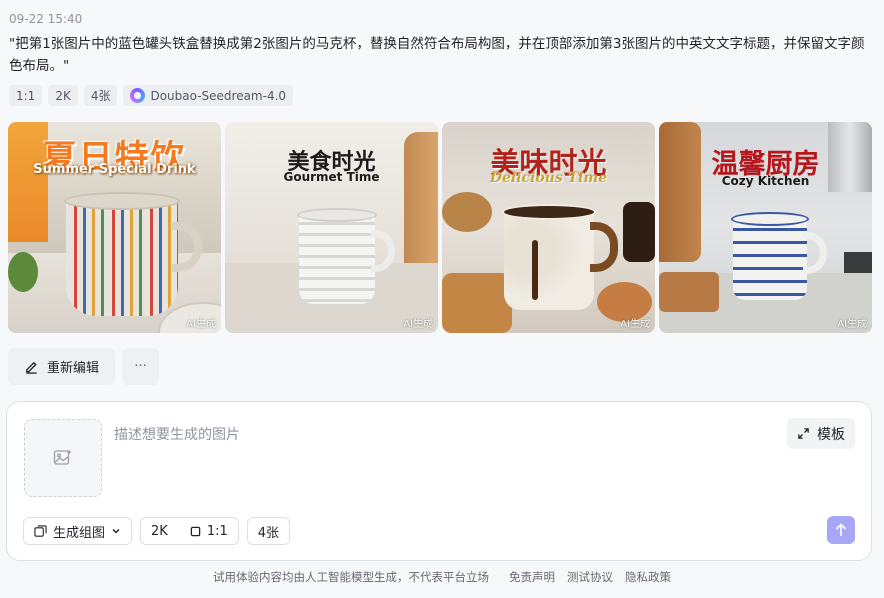 The image size is (884, 598). I want to click on generated-image-1: 夏日特饮 Summer Special Drink AI生成, so click(114, 227).